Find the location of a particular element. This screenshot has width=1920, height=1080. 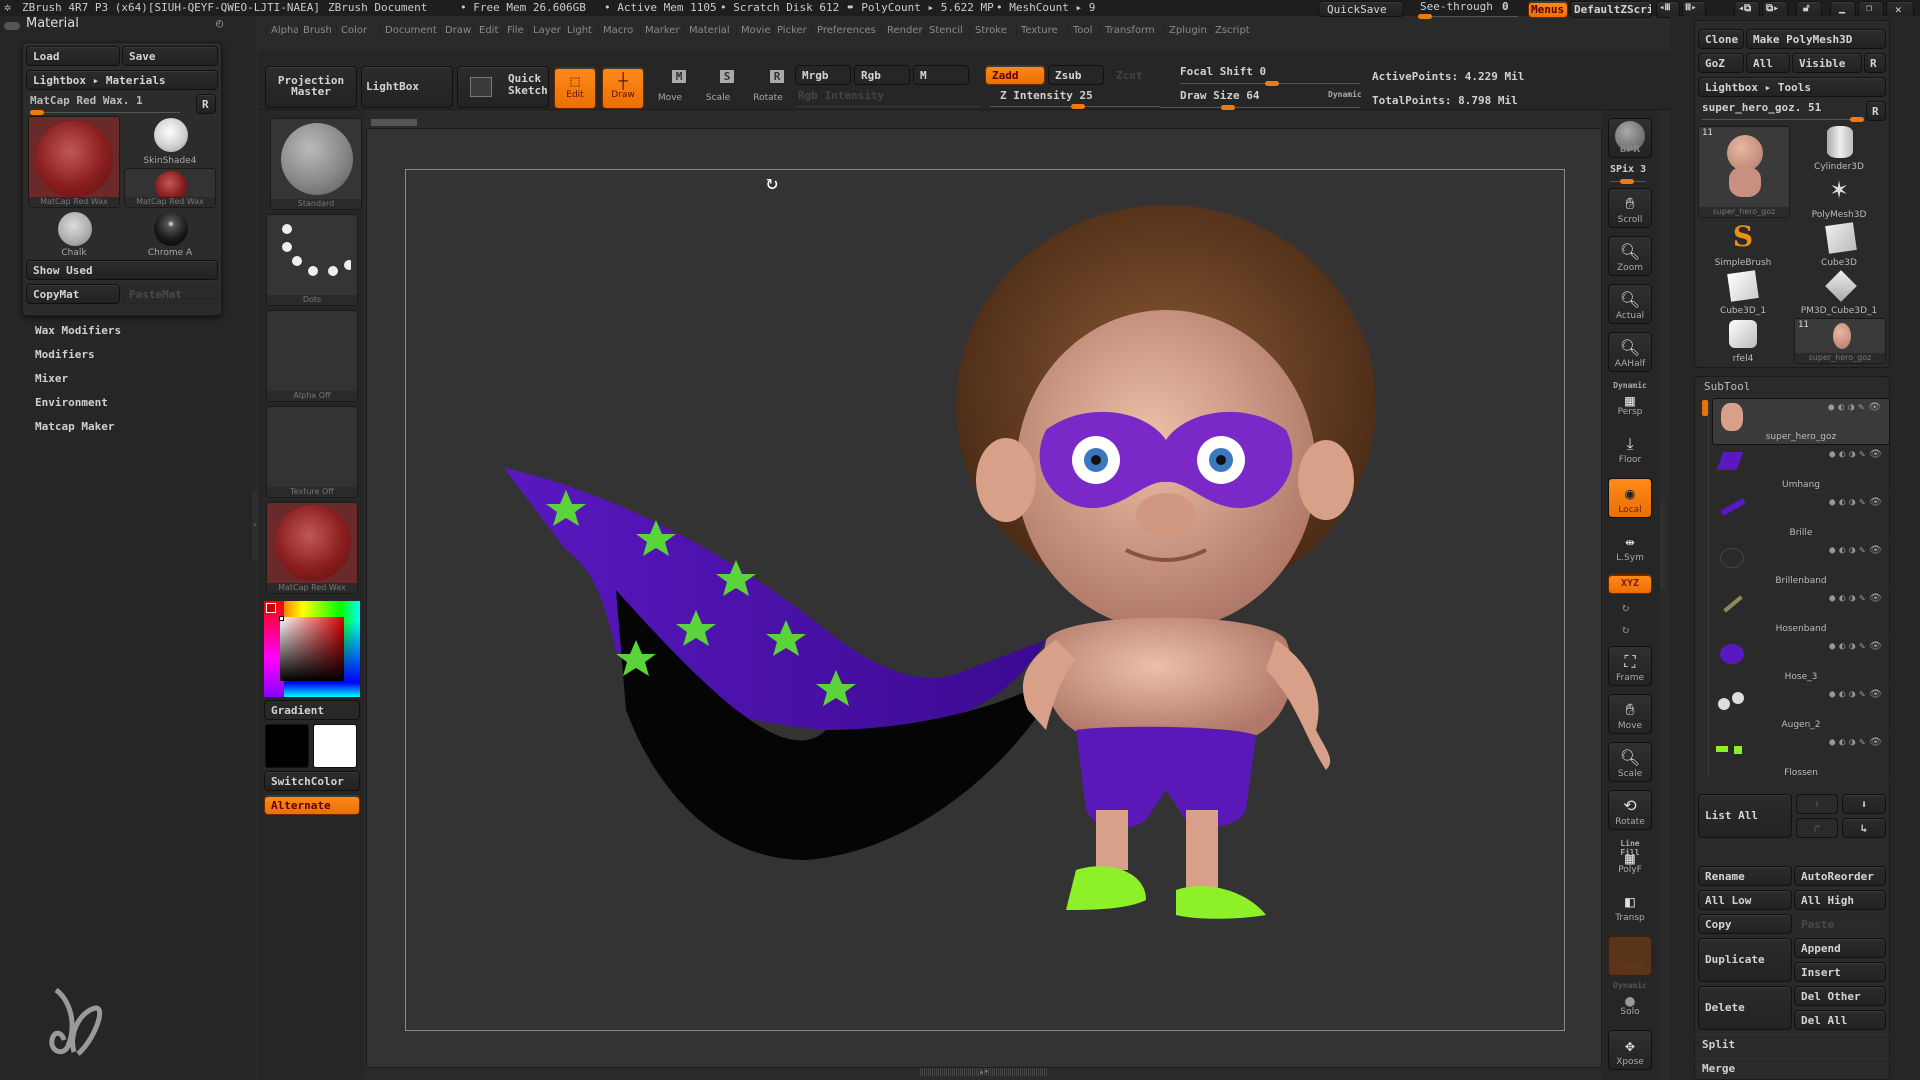

scroll-button: ✋︎ Scroll is located at coordinates (1630, 208).